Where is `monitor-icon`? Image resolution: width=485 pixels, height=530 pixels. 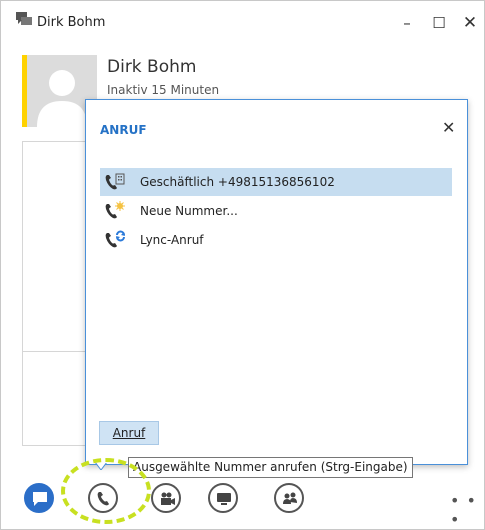
monitor-icon is located at coordinates (224, 499).